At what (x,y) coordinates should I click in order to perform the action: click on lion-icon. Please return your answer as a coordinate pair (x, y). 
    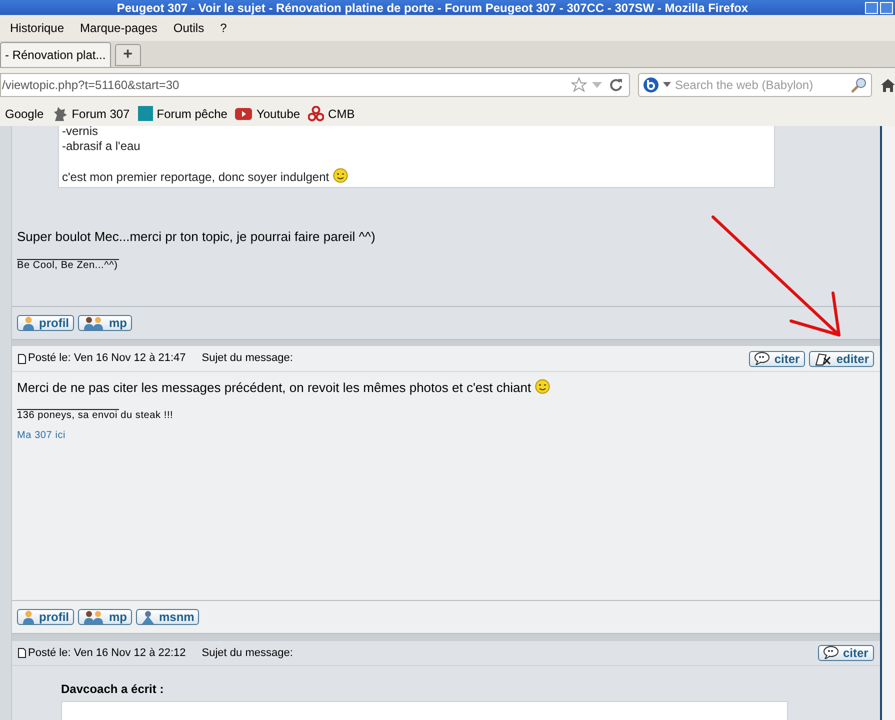
    Looking at the image, I should click on (60, 114).